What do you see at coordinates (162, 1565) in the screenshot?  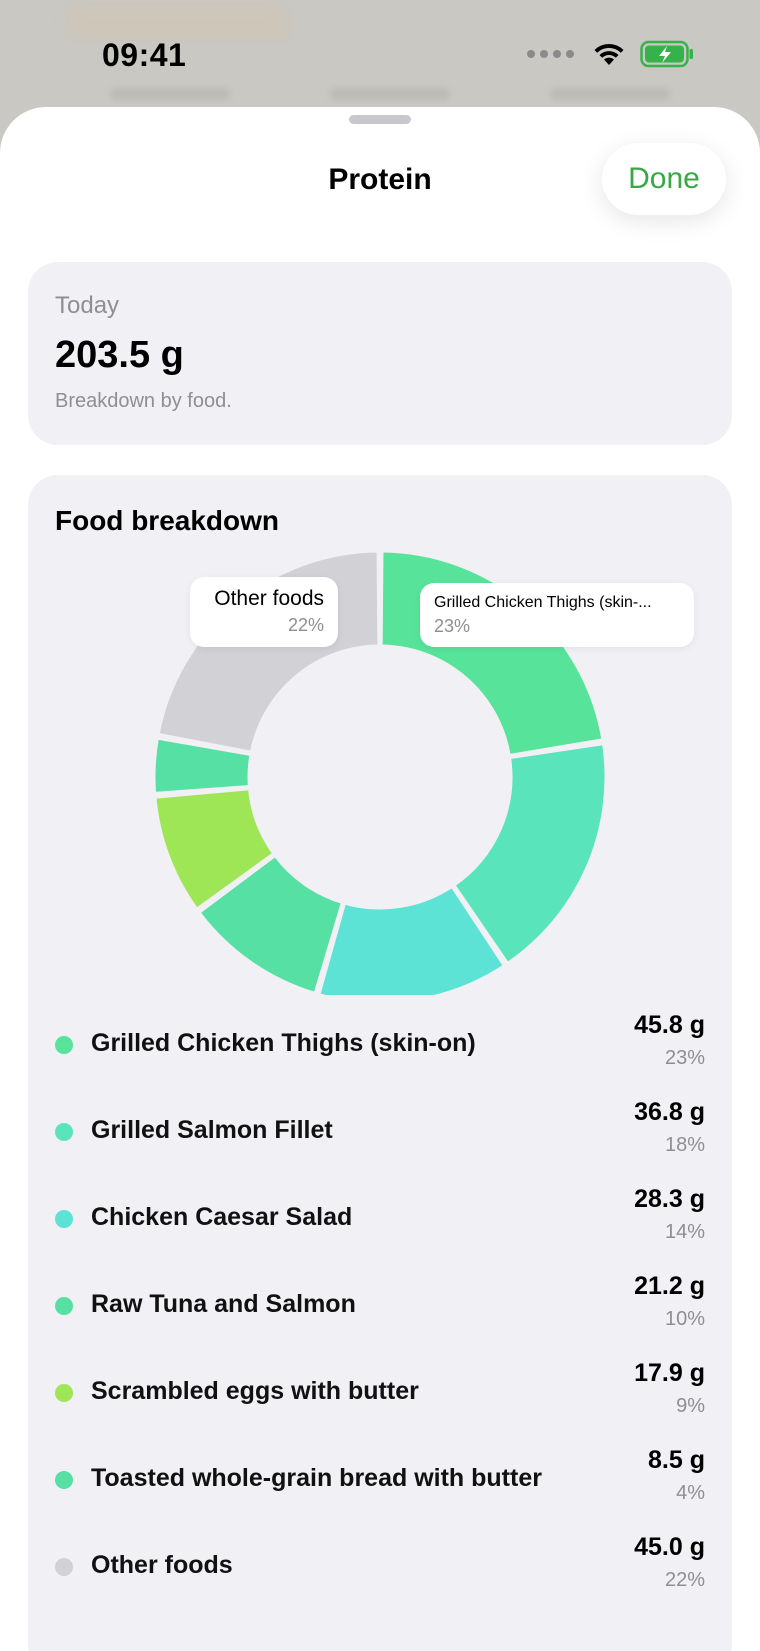 I see `legend-food-name: Other foods` at bounding box center [162, 1565].